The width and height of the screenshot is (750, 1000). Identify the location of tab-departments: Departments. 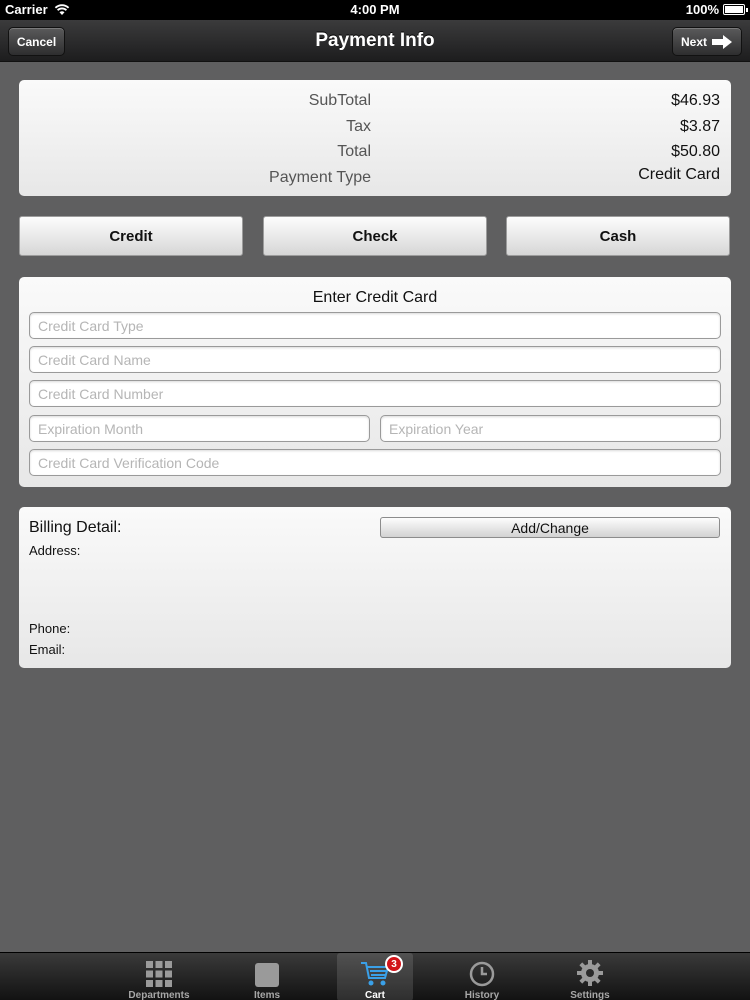
(159, 976).